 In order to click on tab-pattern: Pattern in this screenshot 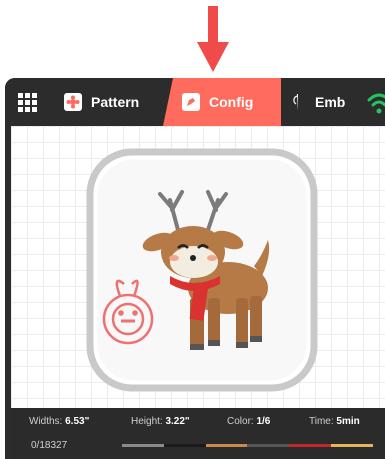, I will do `click(113, 102)`.